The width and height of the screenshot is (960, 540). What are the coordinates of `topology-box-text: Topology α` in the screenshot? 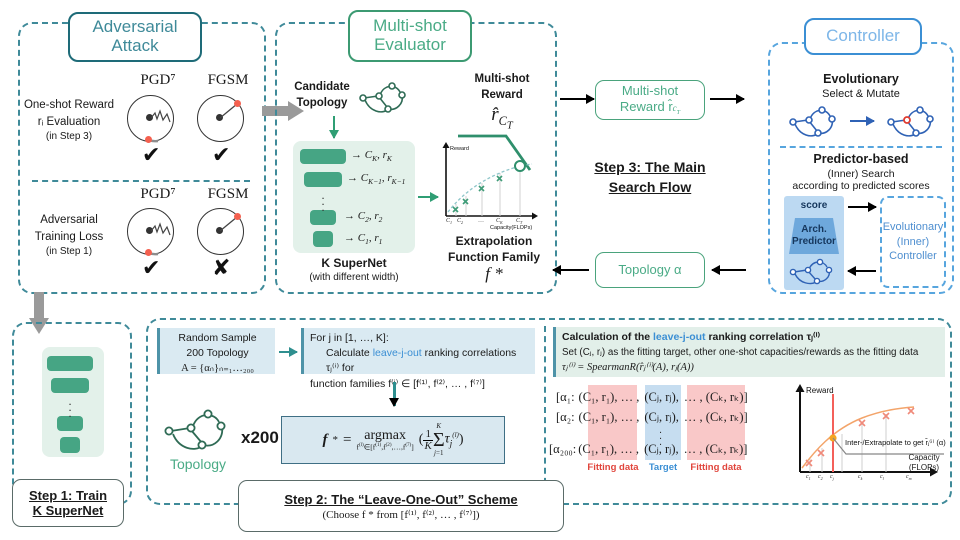 It's located at (650, 270).